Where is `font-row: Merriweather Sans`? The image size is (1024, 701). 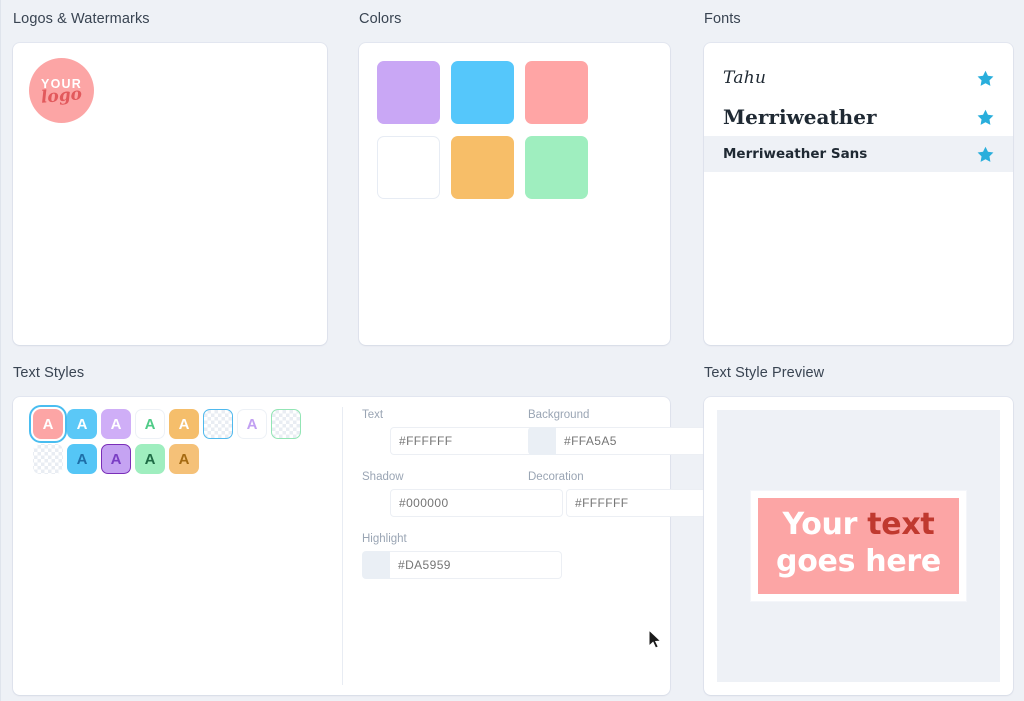
font-row: Merriweather Sans is located at coordinates (858, 154).